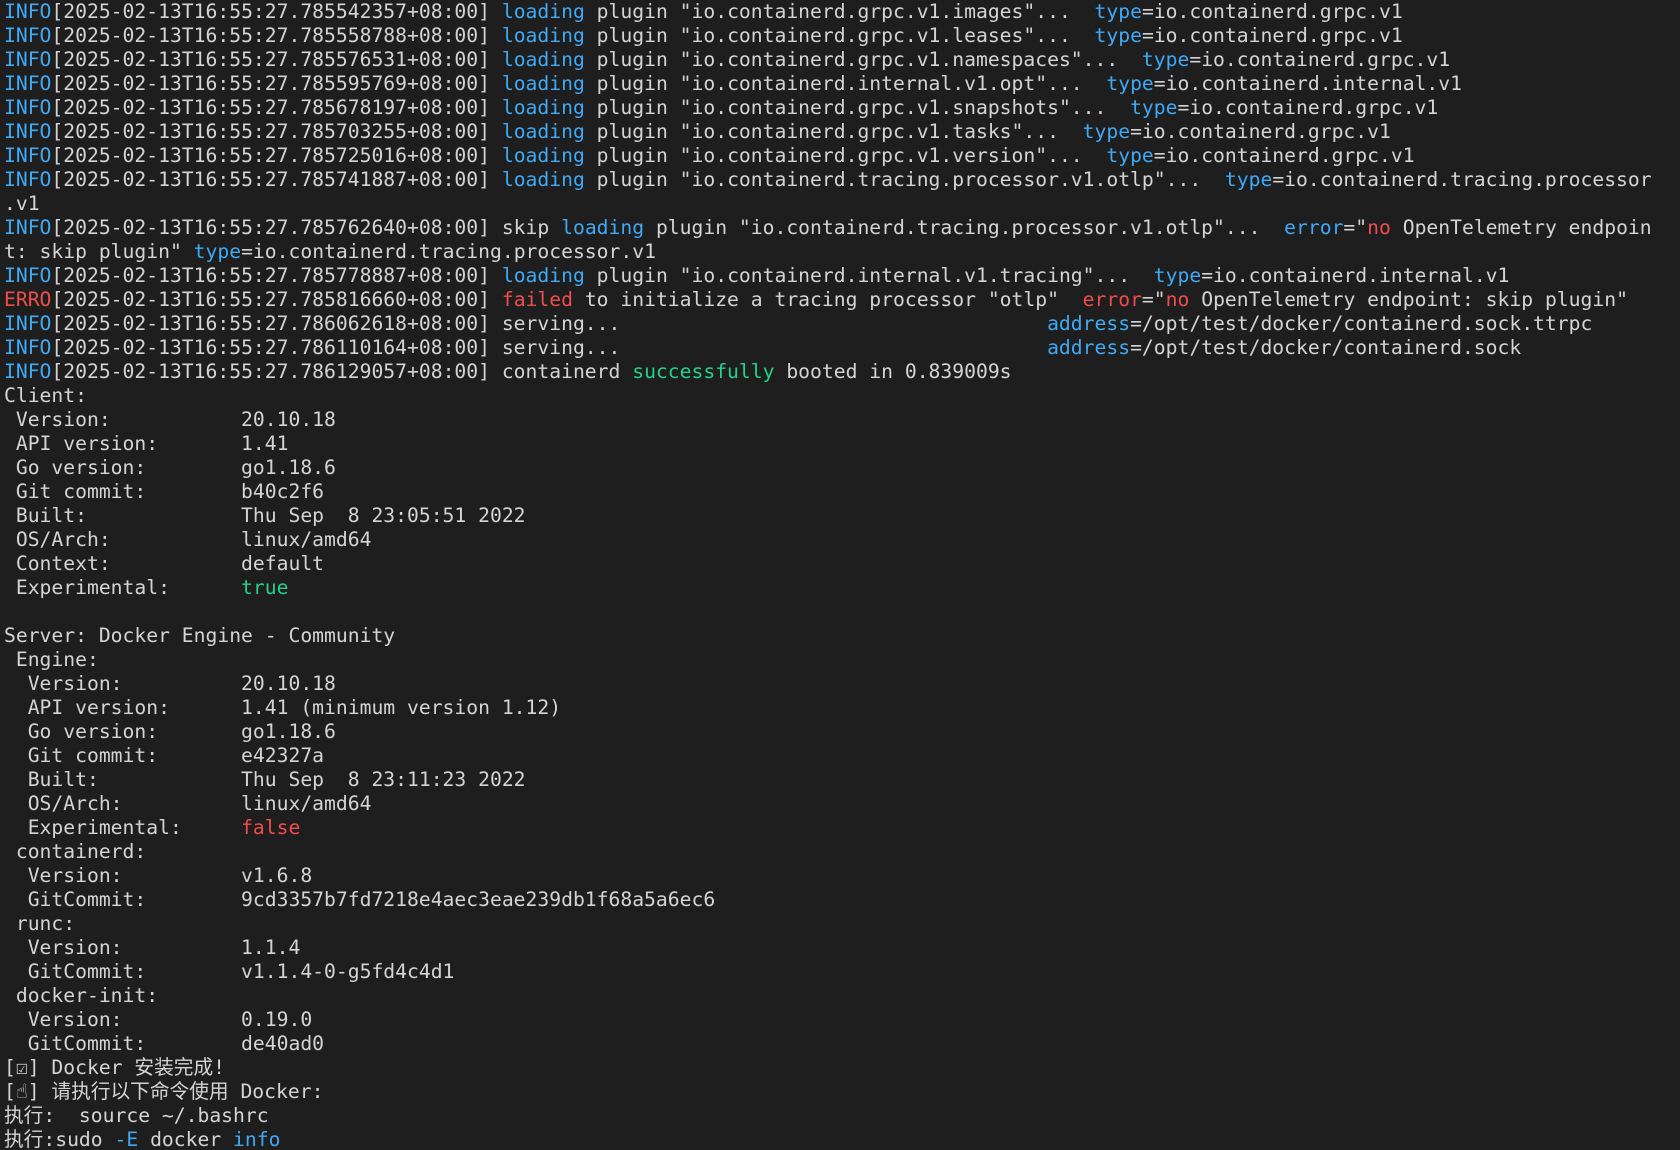  What do you see at coordinates (842, 1092) in the screenshot?
I see `terminal-line: [☝] 请执行以下命令使用 Docker:` at bounding box center [842, 1092].